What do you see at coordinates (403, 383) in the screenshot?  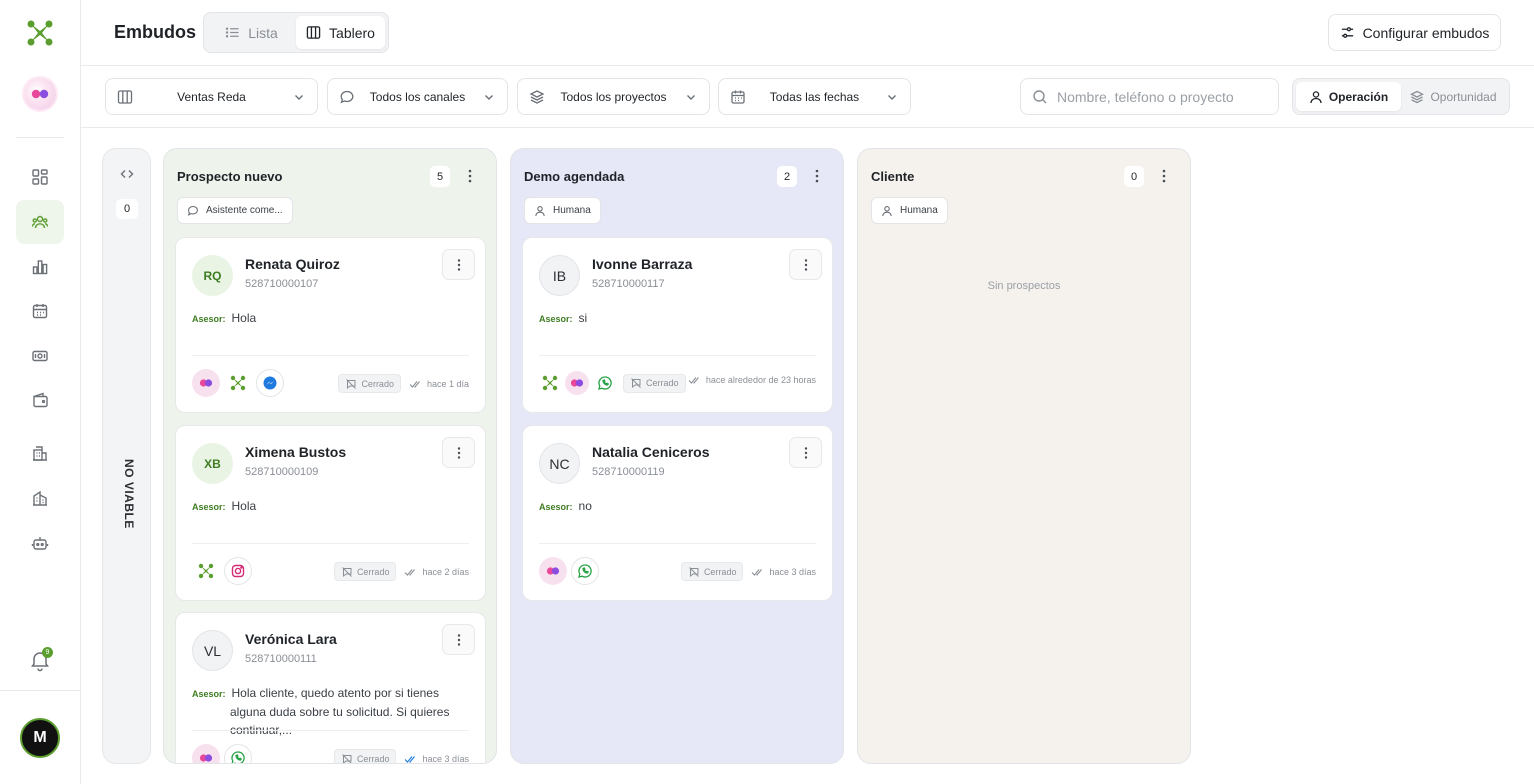 I see `card-meta: Cerrado hace 1 día` at bounding box center [403, 383].